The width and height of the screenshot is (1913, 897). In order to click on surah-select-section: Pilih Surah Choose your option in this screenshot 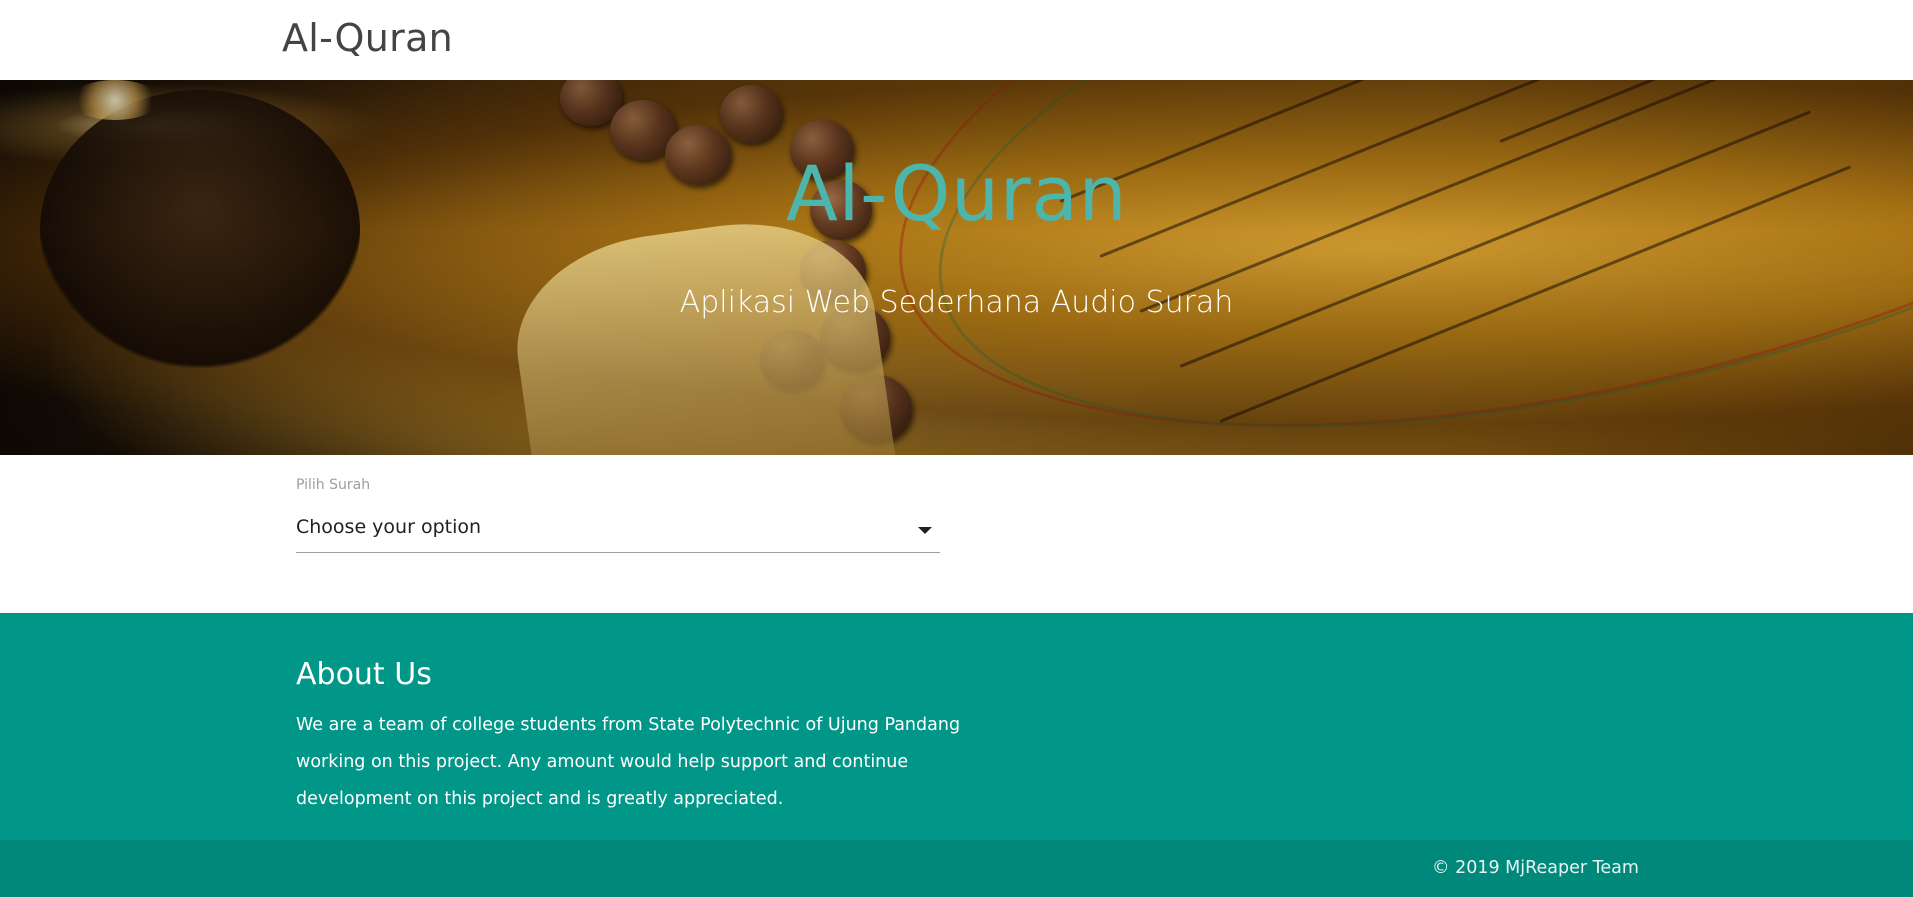, I will do `click(618, 515)`.